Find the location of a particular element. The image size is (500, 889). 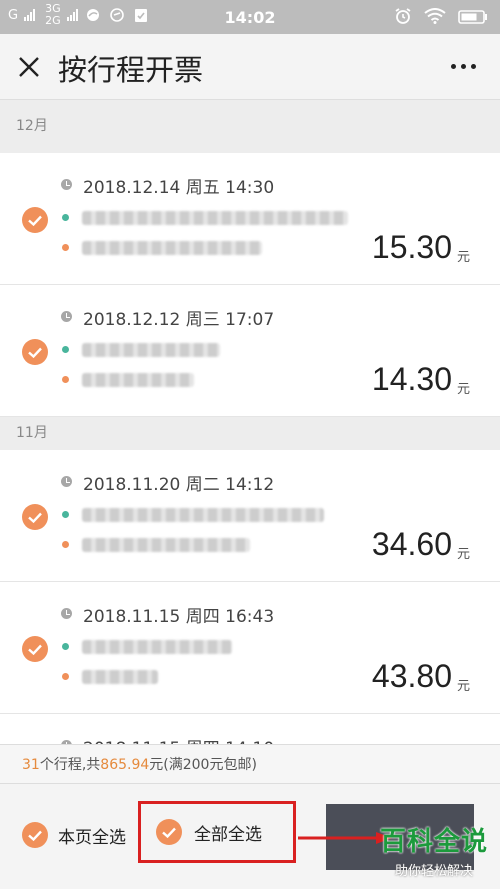

watermark-title: 百科全说 is located at coordinates (433, 842).